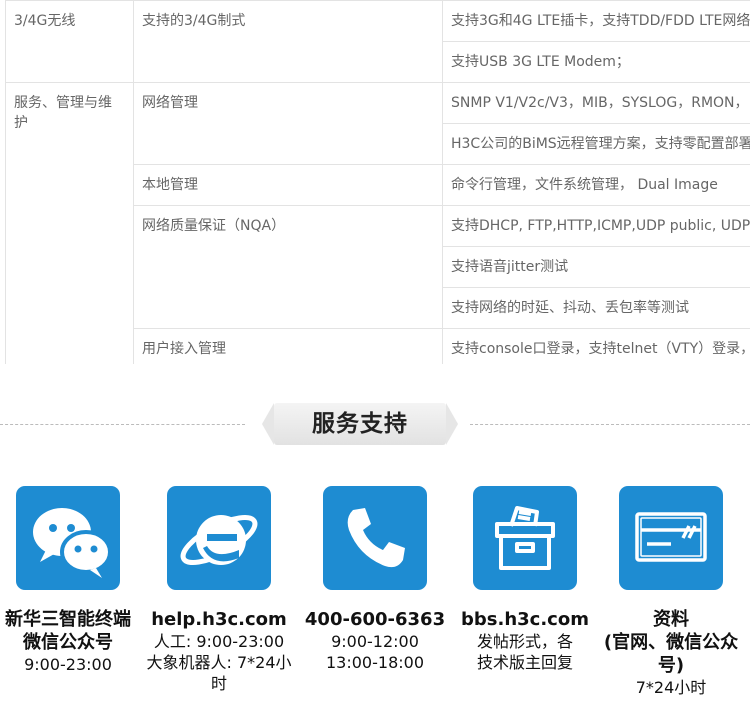  What do you see at coordinates (596, 144) in the screenshot?
I see `detail-cell: H3C公司的BiMS远程管理方案，支持零配置部署` at bounding box center [596, 144].